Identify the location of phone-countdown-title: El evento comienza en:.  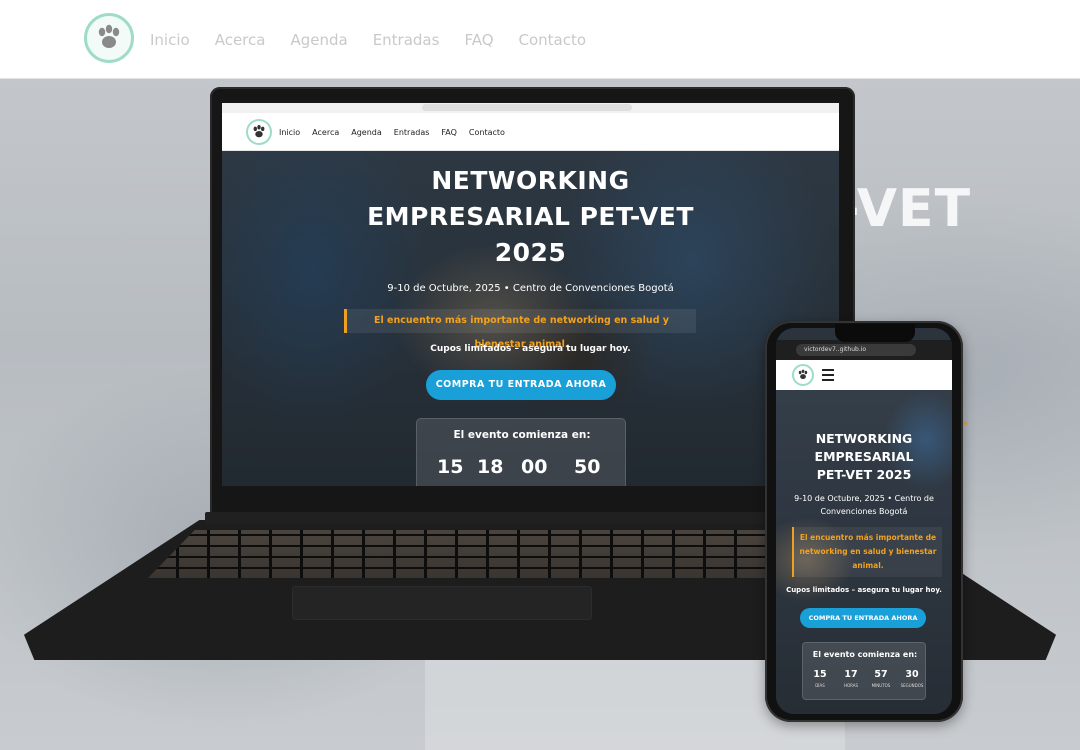
(865, 654).